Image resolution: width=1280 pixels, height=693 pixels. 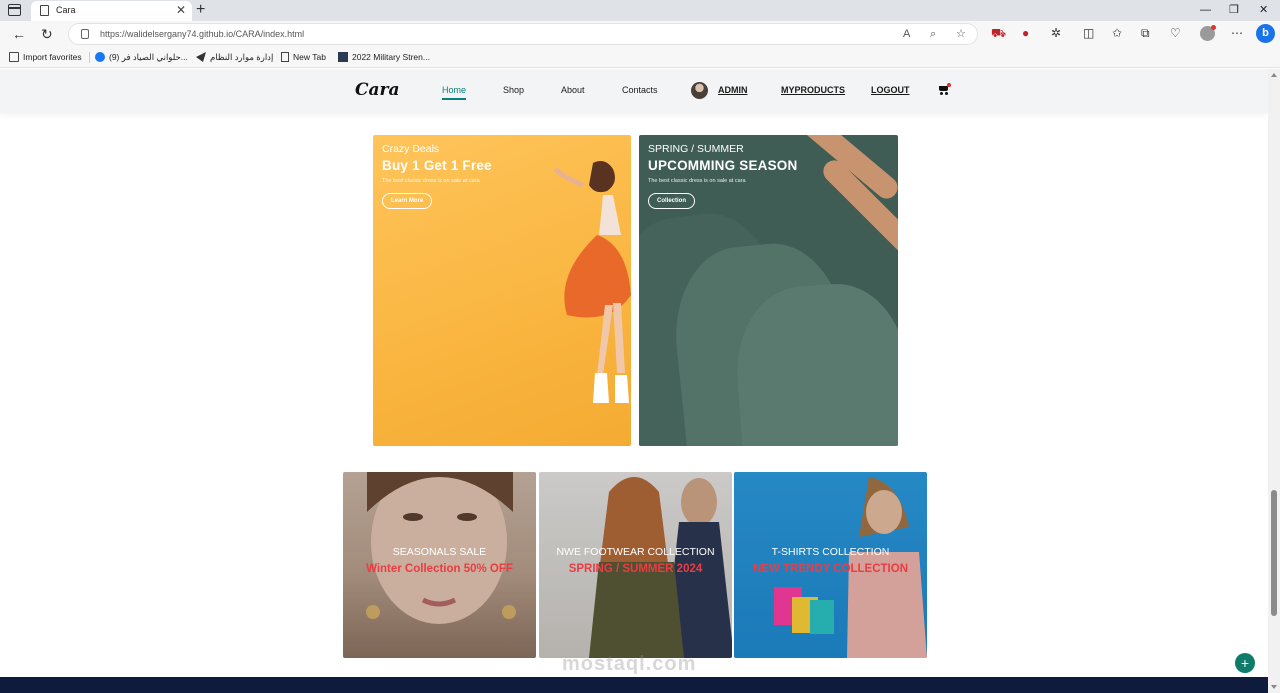 What do you see at coordinates (890, 90) in the screenshot?
I see `nav-logout: LOGOUT` at bounding box center [890, 90].